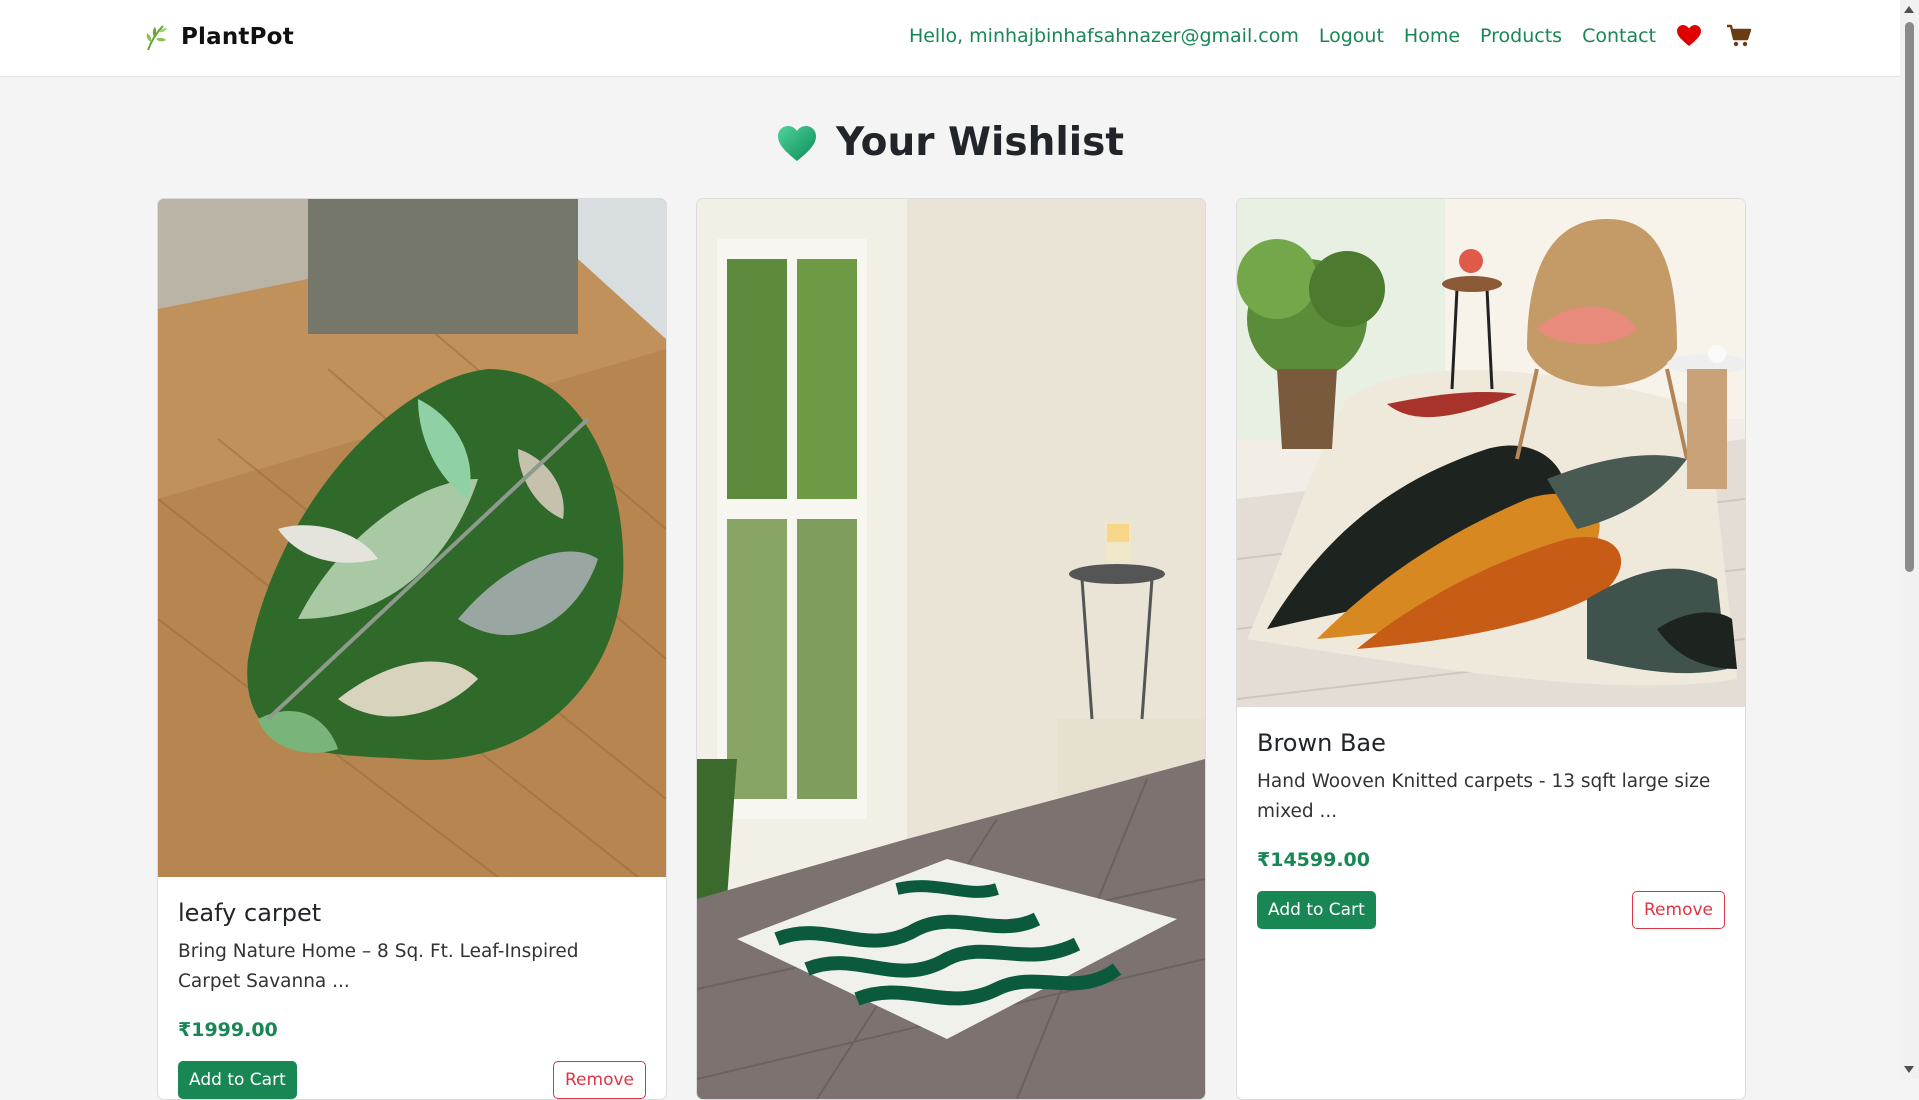  What do you see at coordinates (1619, 36) in the screenshot?
I see `contact-link: Contact` at bounding box center [1619, 36].